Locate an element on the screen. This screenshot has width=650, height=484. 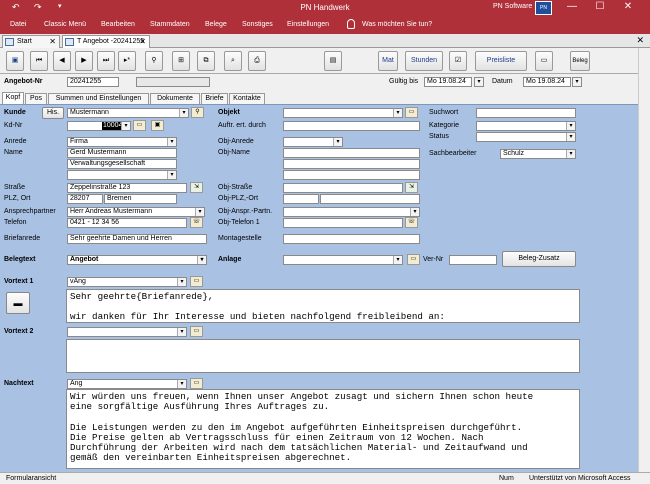
anrede-field: Firma is located at coordinates (122, 142).